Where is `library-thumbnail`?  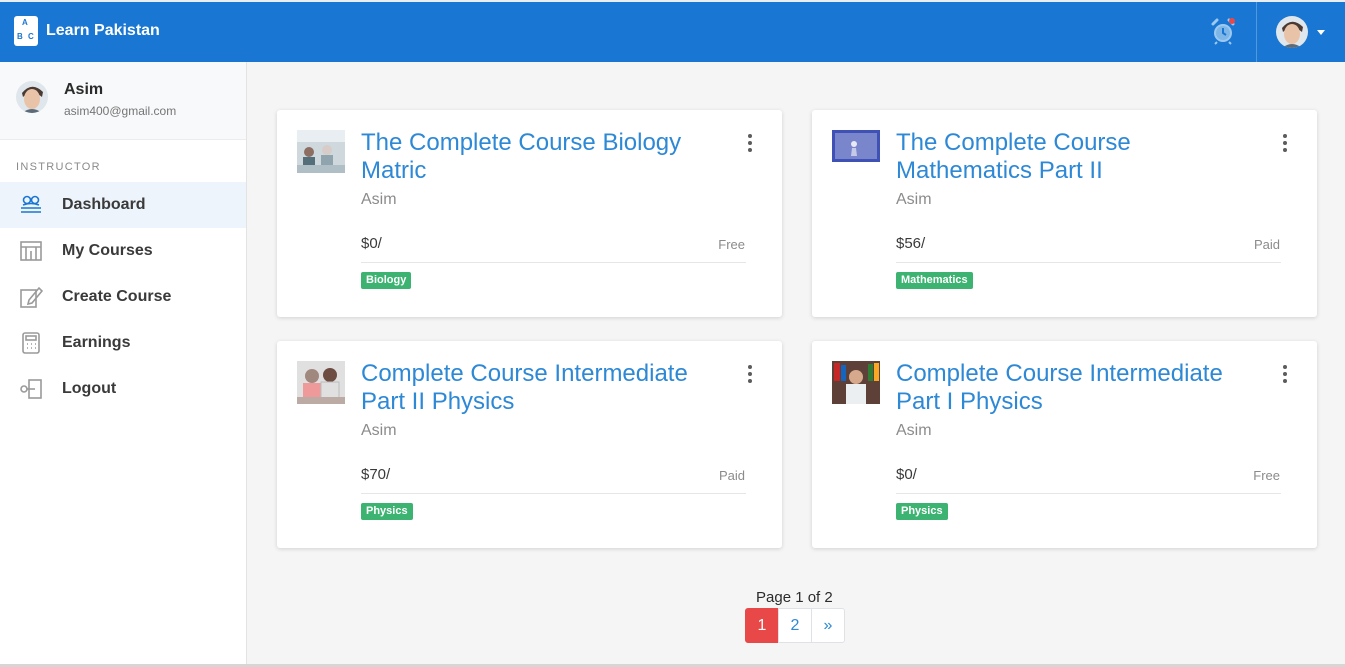 library-thumbnail is located at coordinates (856, 382).